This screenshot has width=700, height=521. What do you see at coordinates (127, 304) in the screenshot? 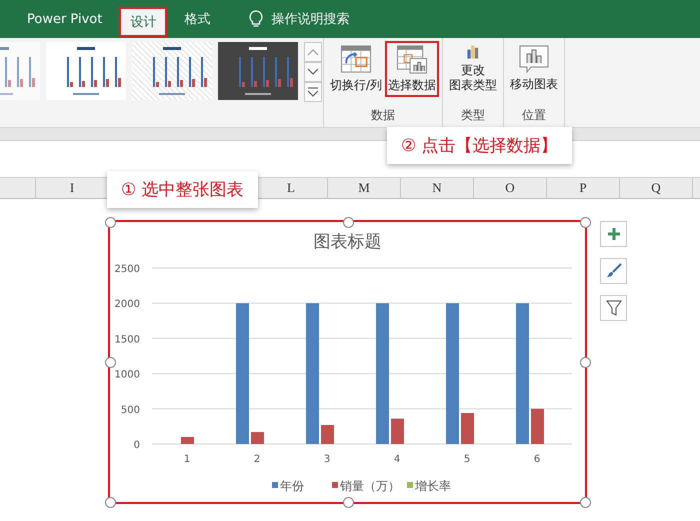
I see `y-axis-label: 2000` at bounding box center [127, 304].